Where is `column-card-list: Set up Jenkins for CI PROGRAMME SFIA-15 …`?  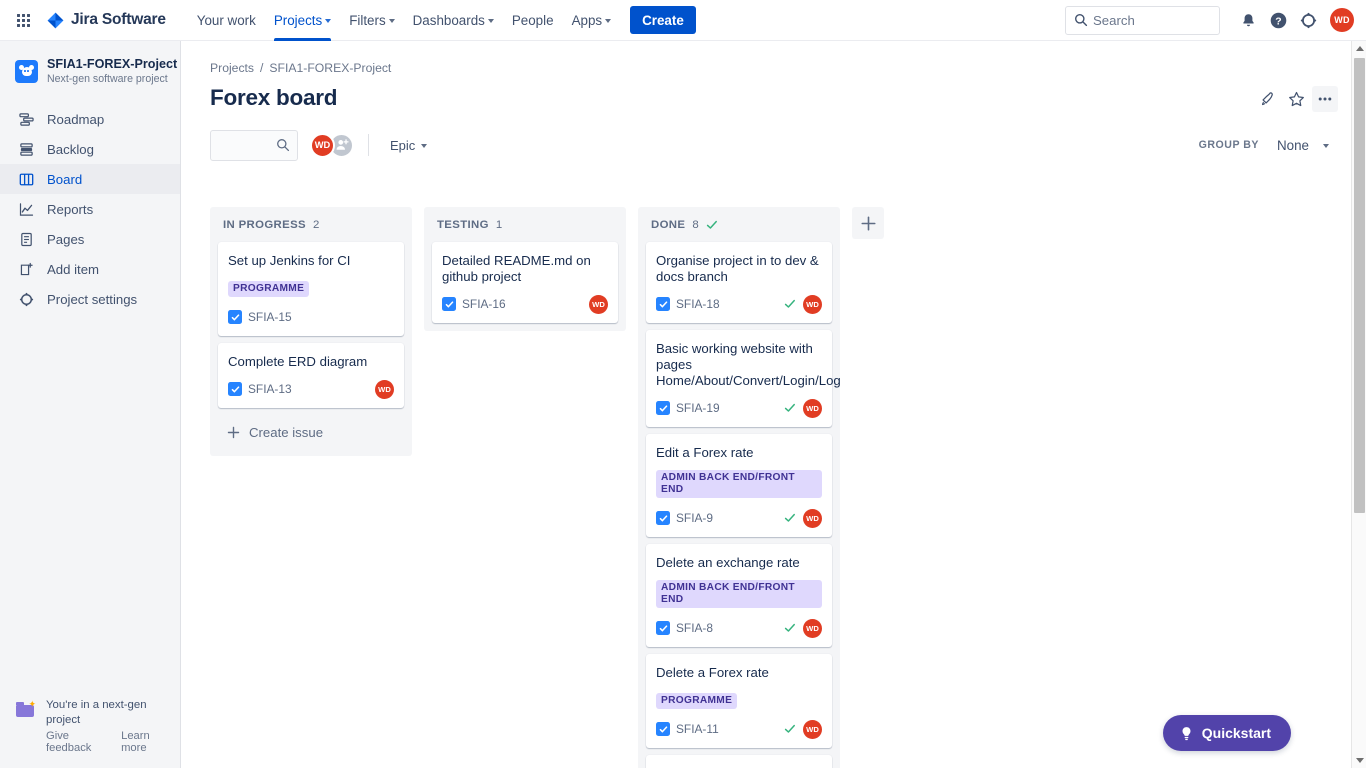
column-card-list: Set up Jenkins for CI PROGRAMME SFIA-15 … is located at coordinates (311, 325).